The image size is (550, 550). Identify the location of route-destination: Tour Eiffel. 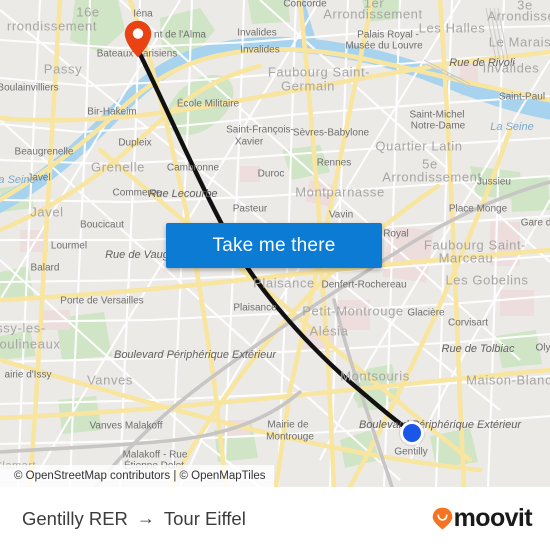
(204, 518).